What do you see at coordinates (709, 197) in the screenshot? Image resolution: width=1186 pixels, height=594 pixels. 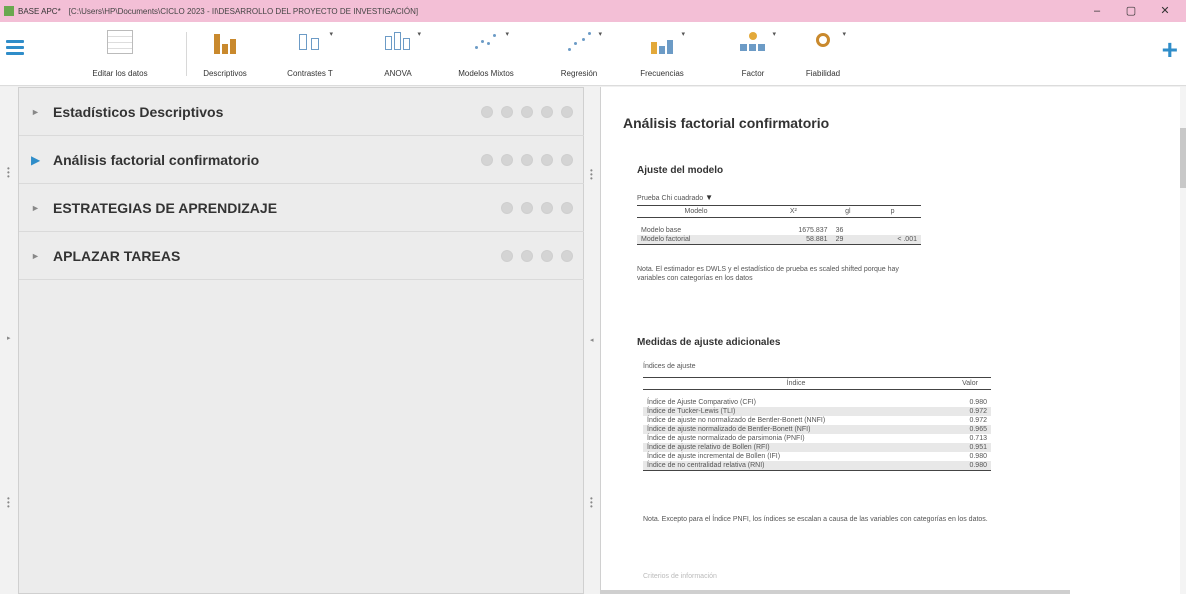 I see `dropdown-icon: ▼` at bounding box center [709, 197].